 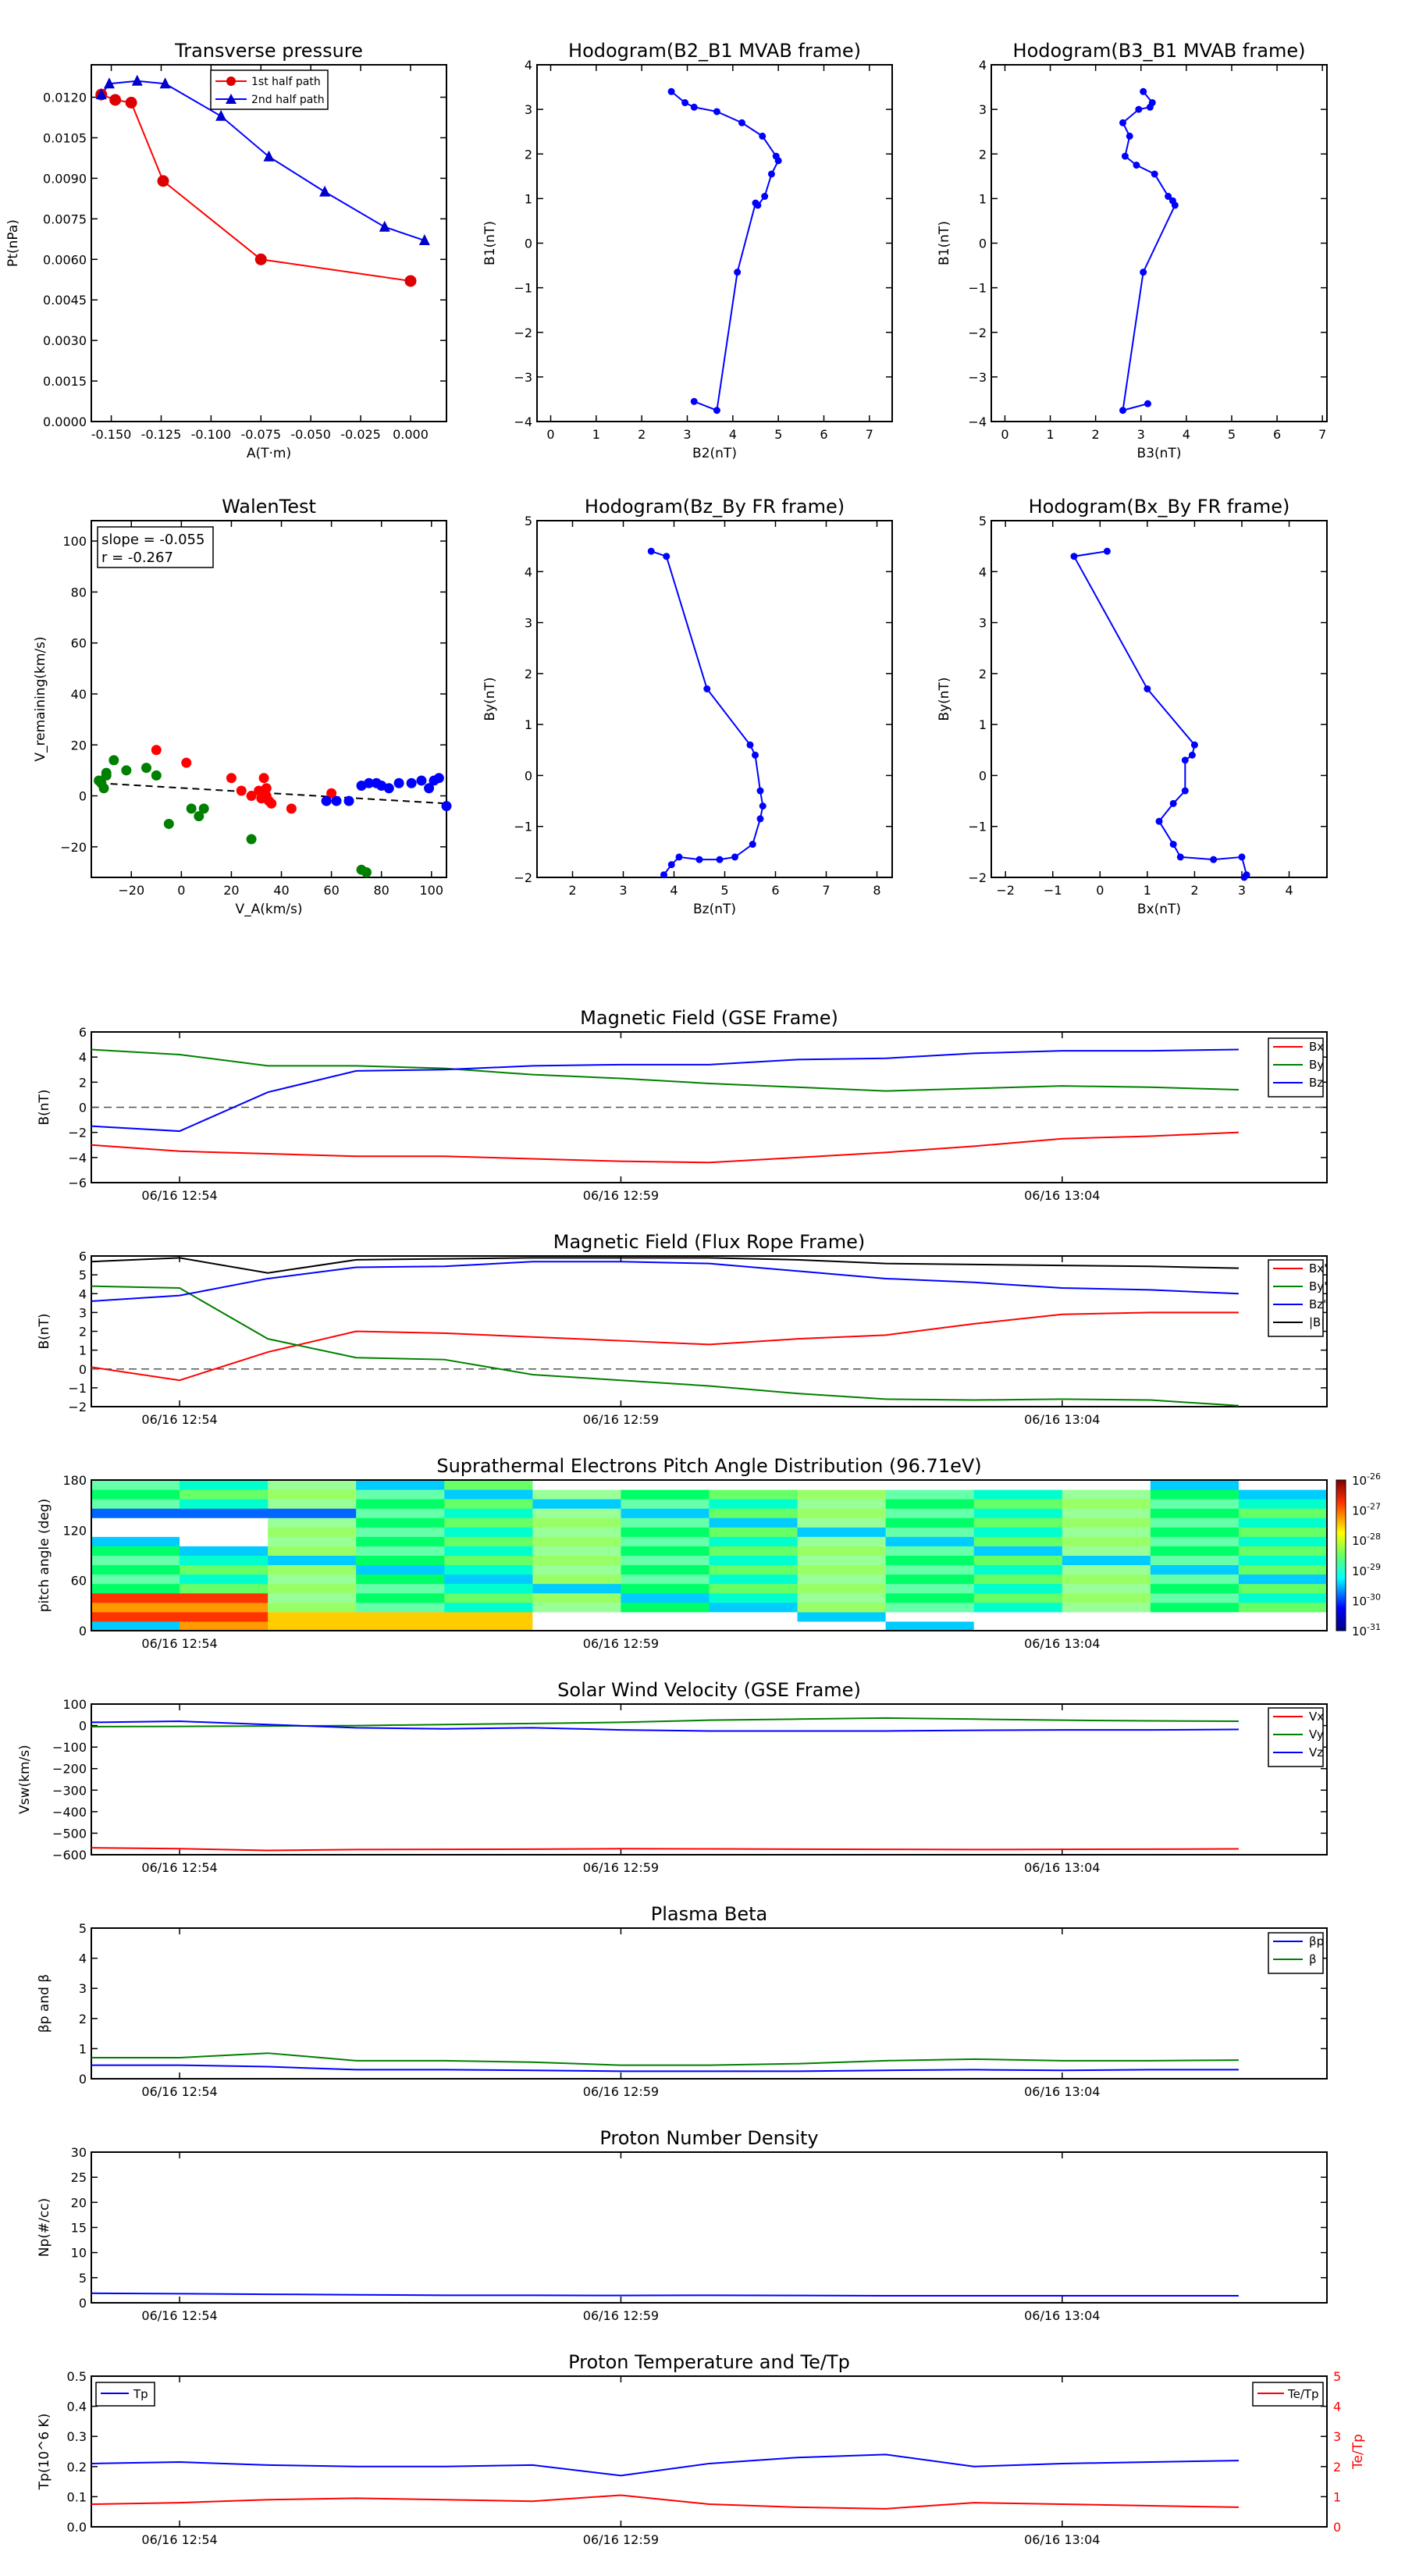 I want to click on hodo-bzby-xtick-label: 7, so click(x=826, y=890).